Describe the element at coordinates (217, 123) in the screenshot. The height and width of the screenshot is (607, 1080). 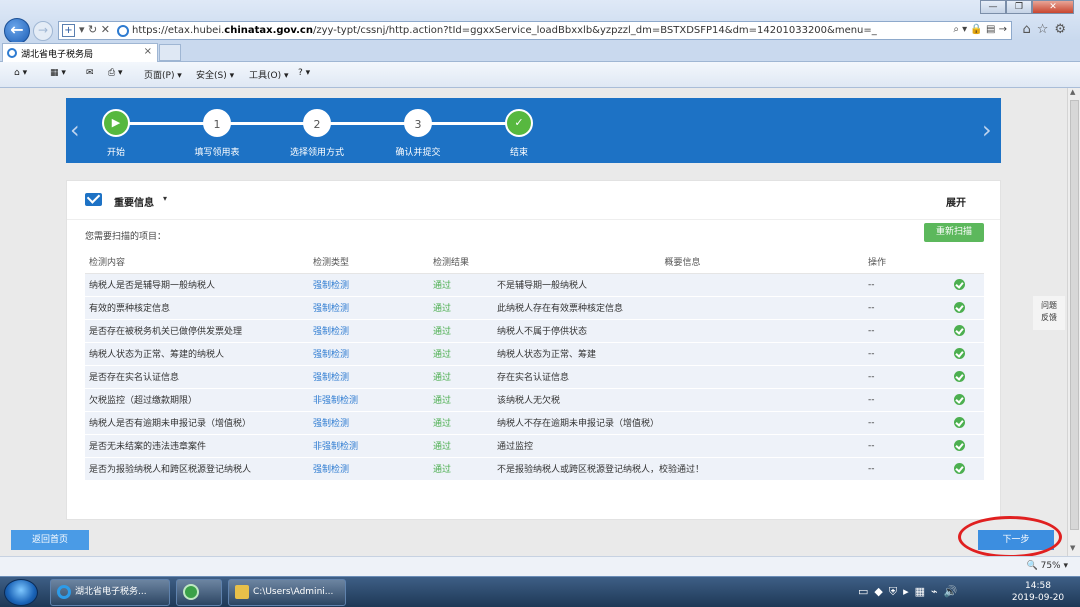
I see `step-1-marker: 1` at that location.